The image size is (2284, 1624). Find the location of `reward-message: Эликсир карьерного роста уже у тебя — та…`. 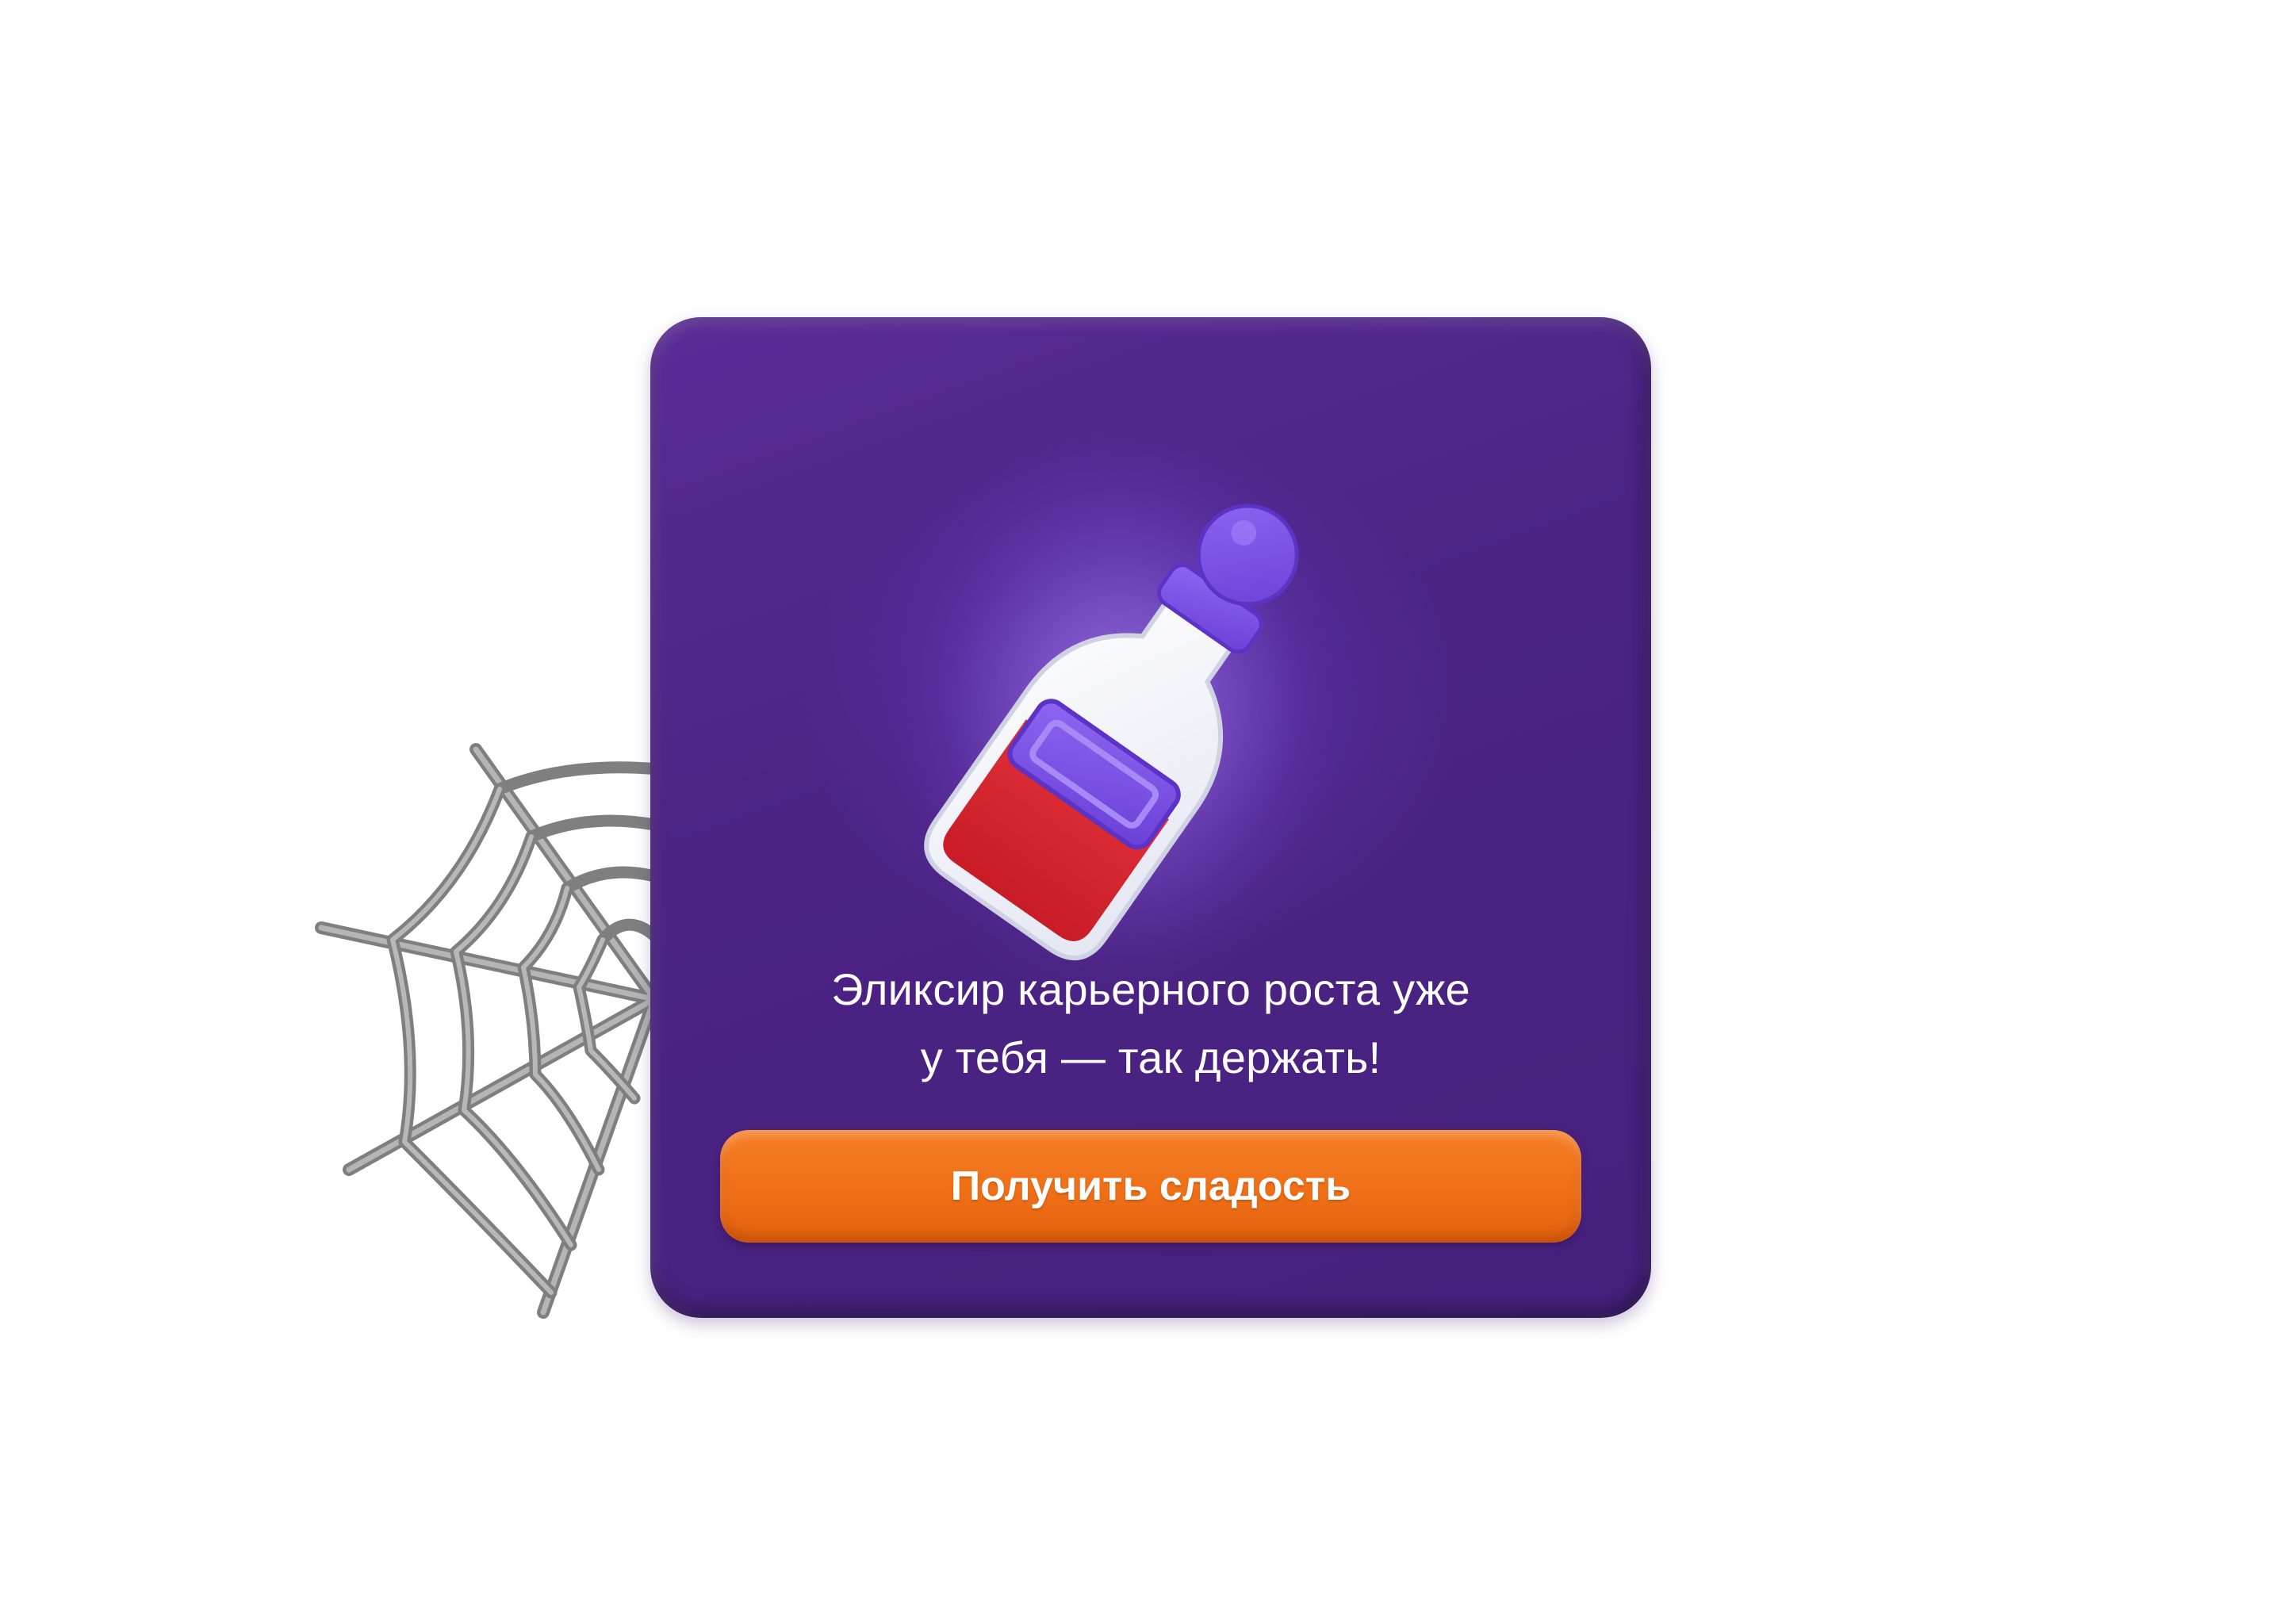

reward-message: Эликсир карьерного роста уже у тебя — та… is located at coordinates (1151, 1024).